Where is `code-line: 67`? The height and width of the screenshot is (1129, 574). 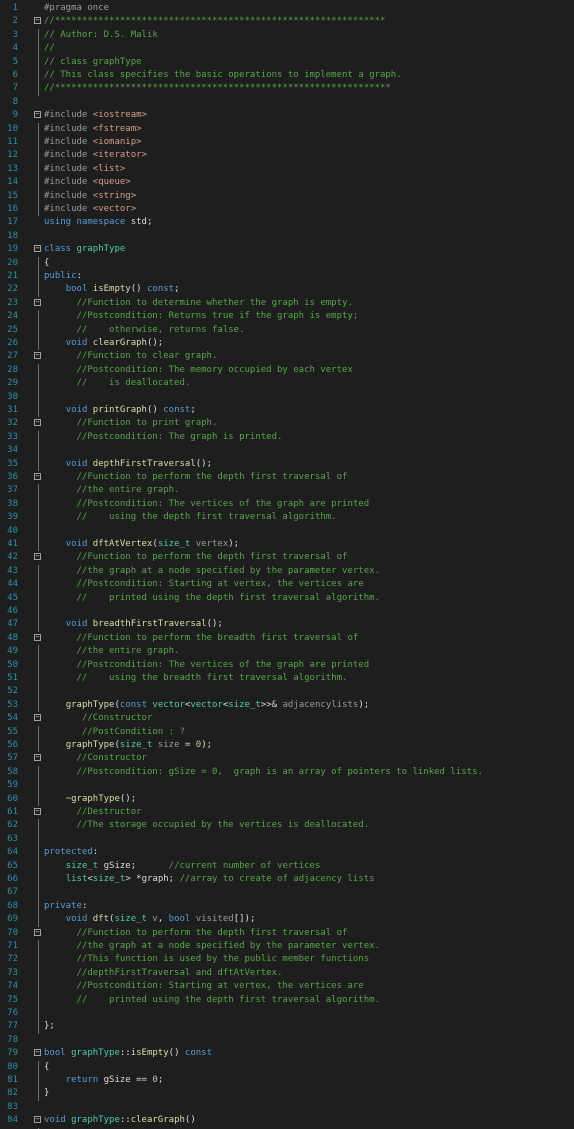
code-line: 67 is located at coordinates (287, 893).